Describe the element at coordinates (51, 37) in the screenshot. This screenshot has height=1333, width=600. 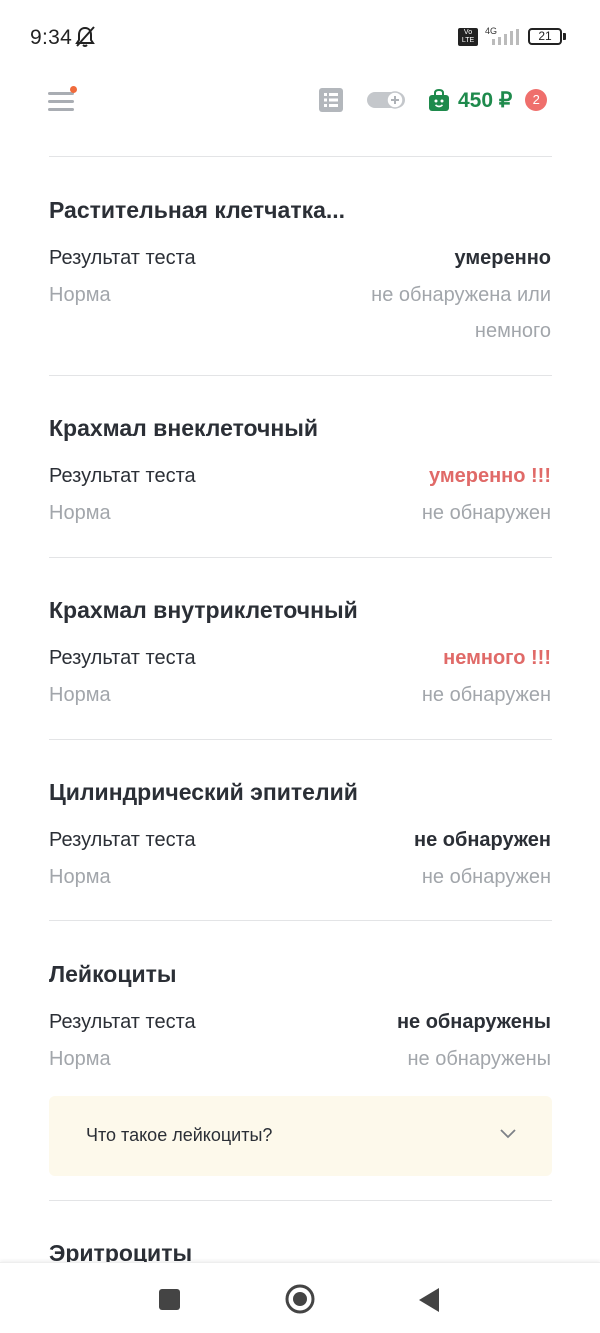
I see `status-time: 9:34` at that location.